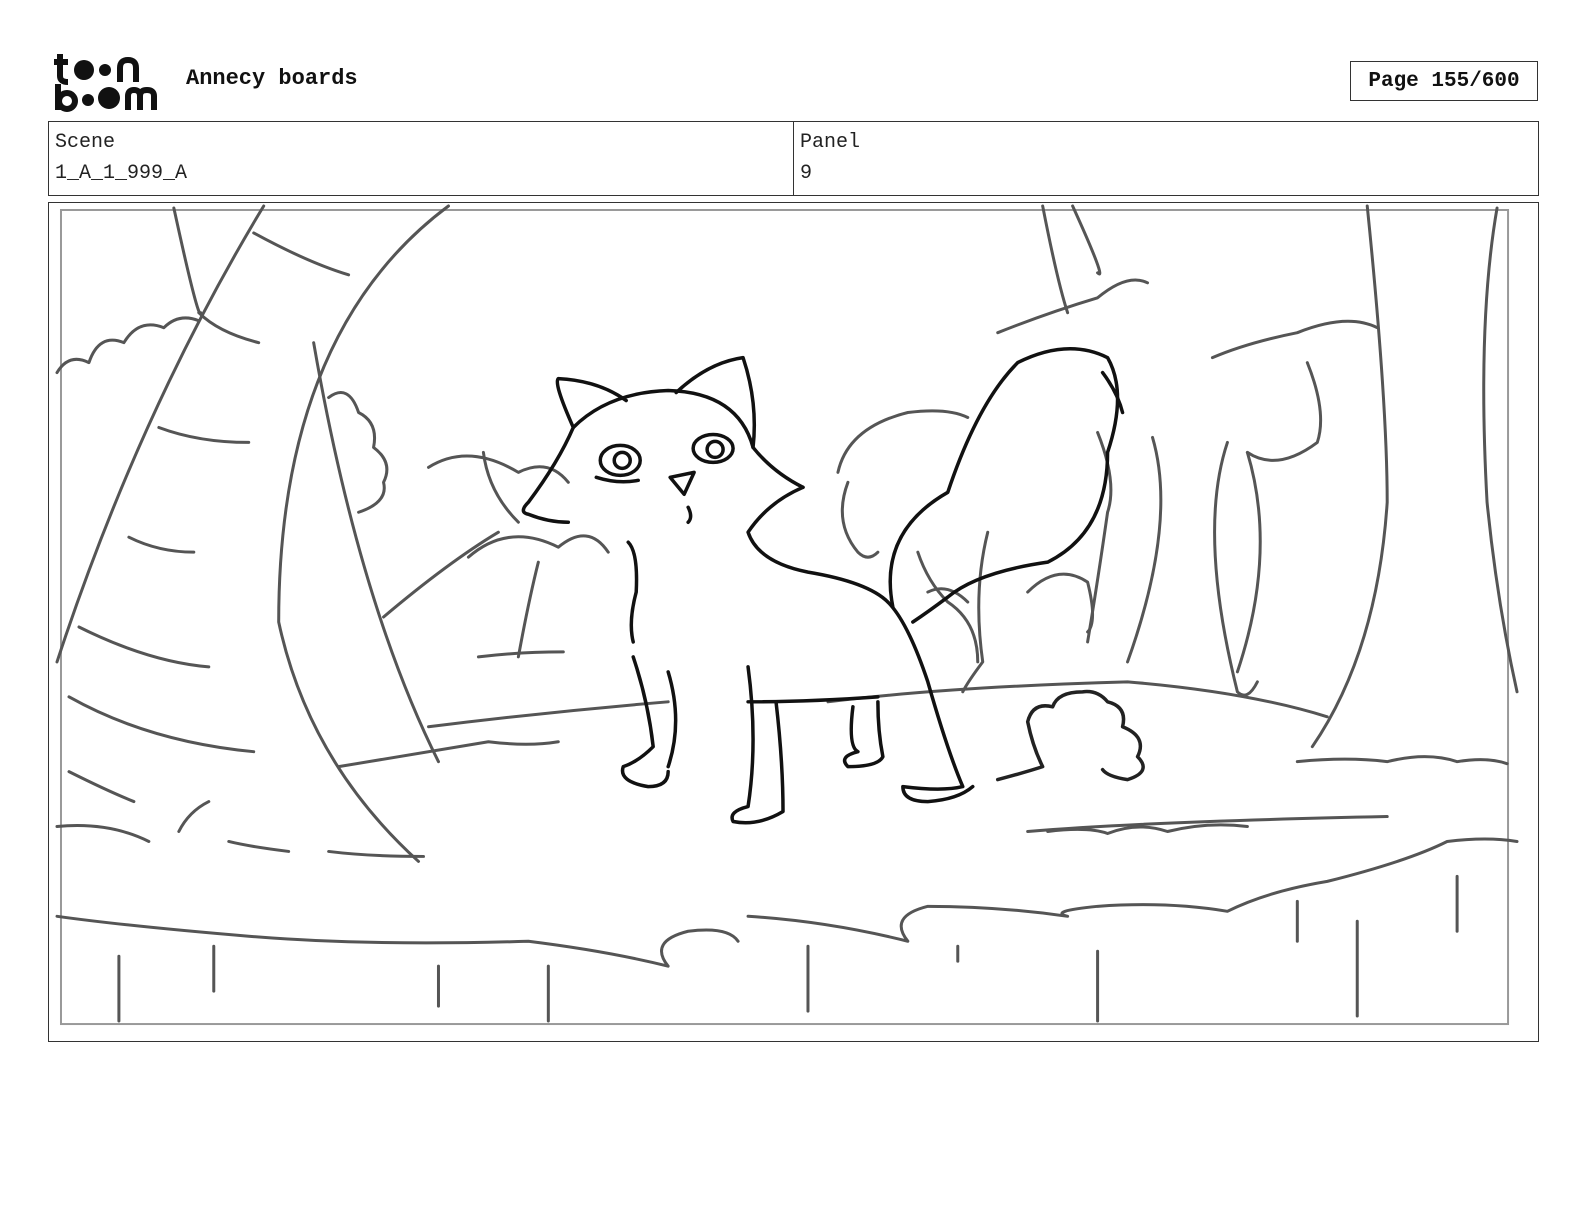 The width and height of the screenshot is (1584, 1224). What do you see at coordinates (421, 158) in the screenshot?
I see `scene-cell: Scene 1_A_1_999_A` at bounding box center [421, 158].